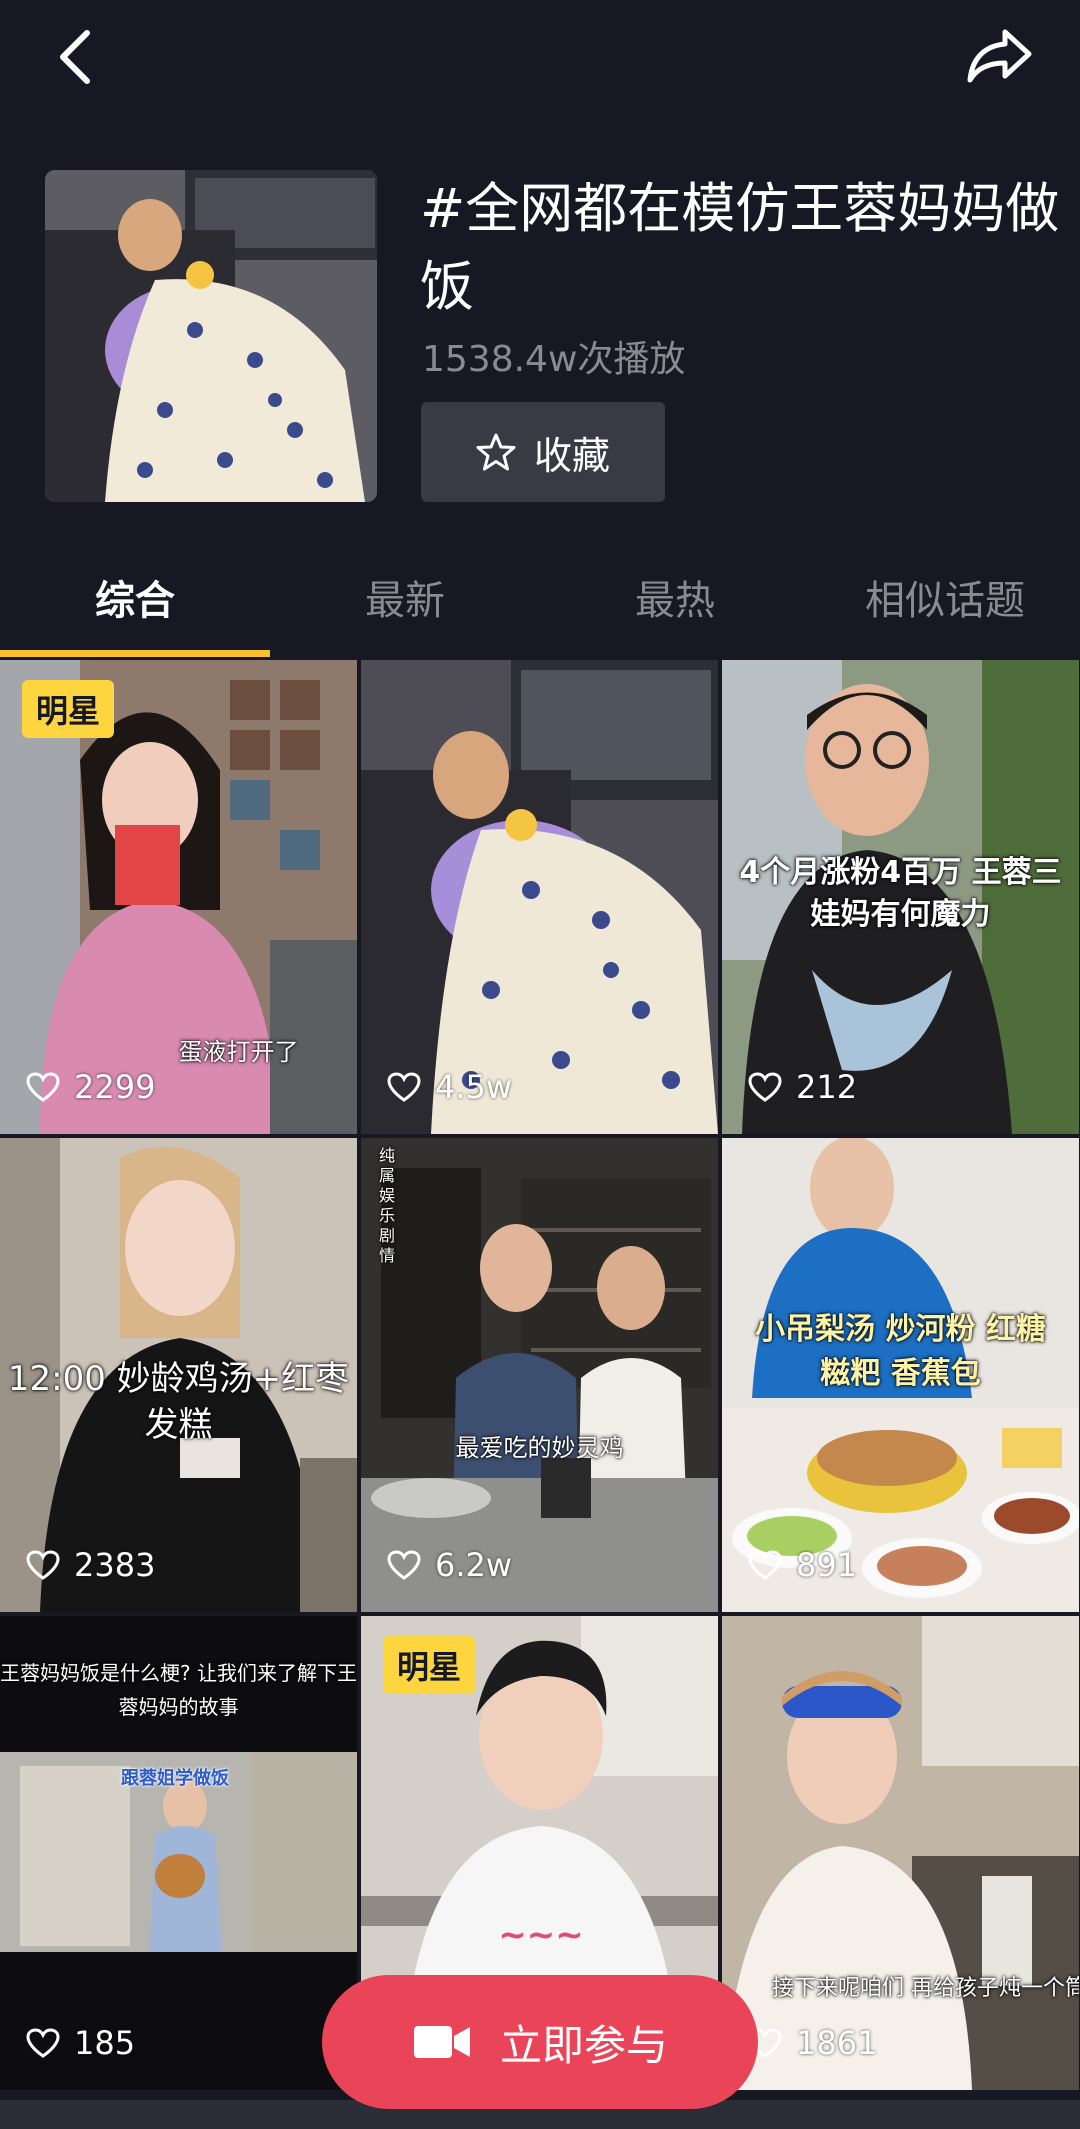  I want to click on video-caption: 王蓉妈妈饭是什么梗? 让我们来了解下王蓉妈妈的故事, so click(178, 1690).